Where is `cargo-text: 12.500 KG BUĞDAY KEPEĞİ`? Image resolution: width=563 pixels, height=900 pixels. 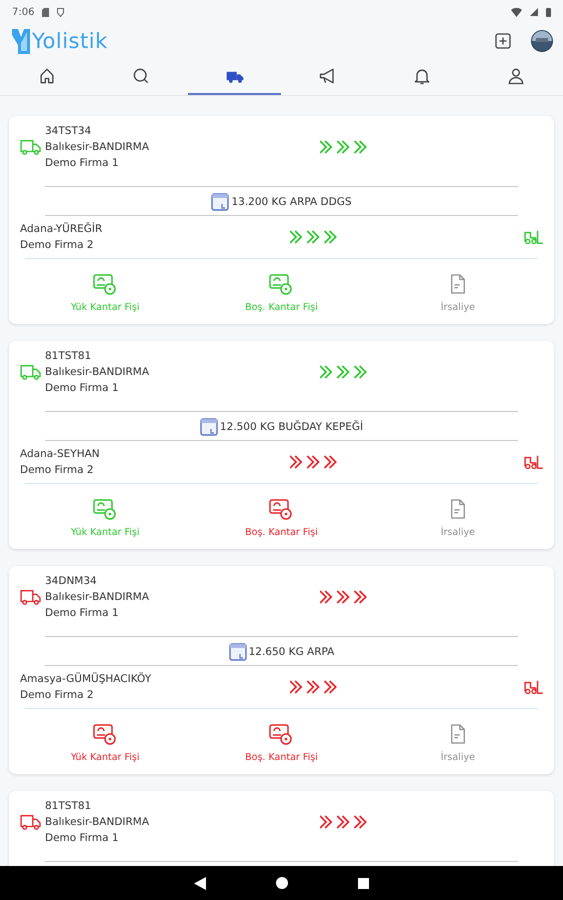
cargo-text: 12.500 KG BUĞDAY KEPEĞİ is located at coordinates (292, 427).